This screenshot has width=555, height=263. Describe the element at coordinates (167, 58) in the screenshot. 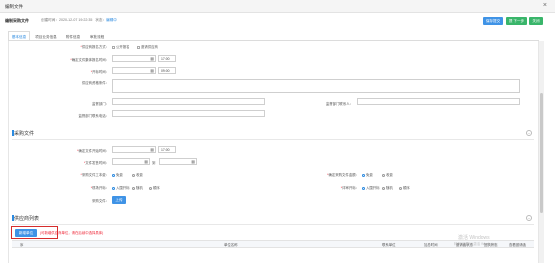

I see `doc-time-select: 17:00` at that location.